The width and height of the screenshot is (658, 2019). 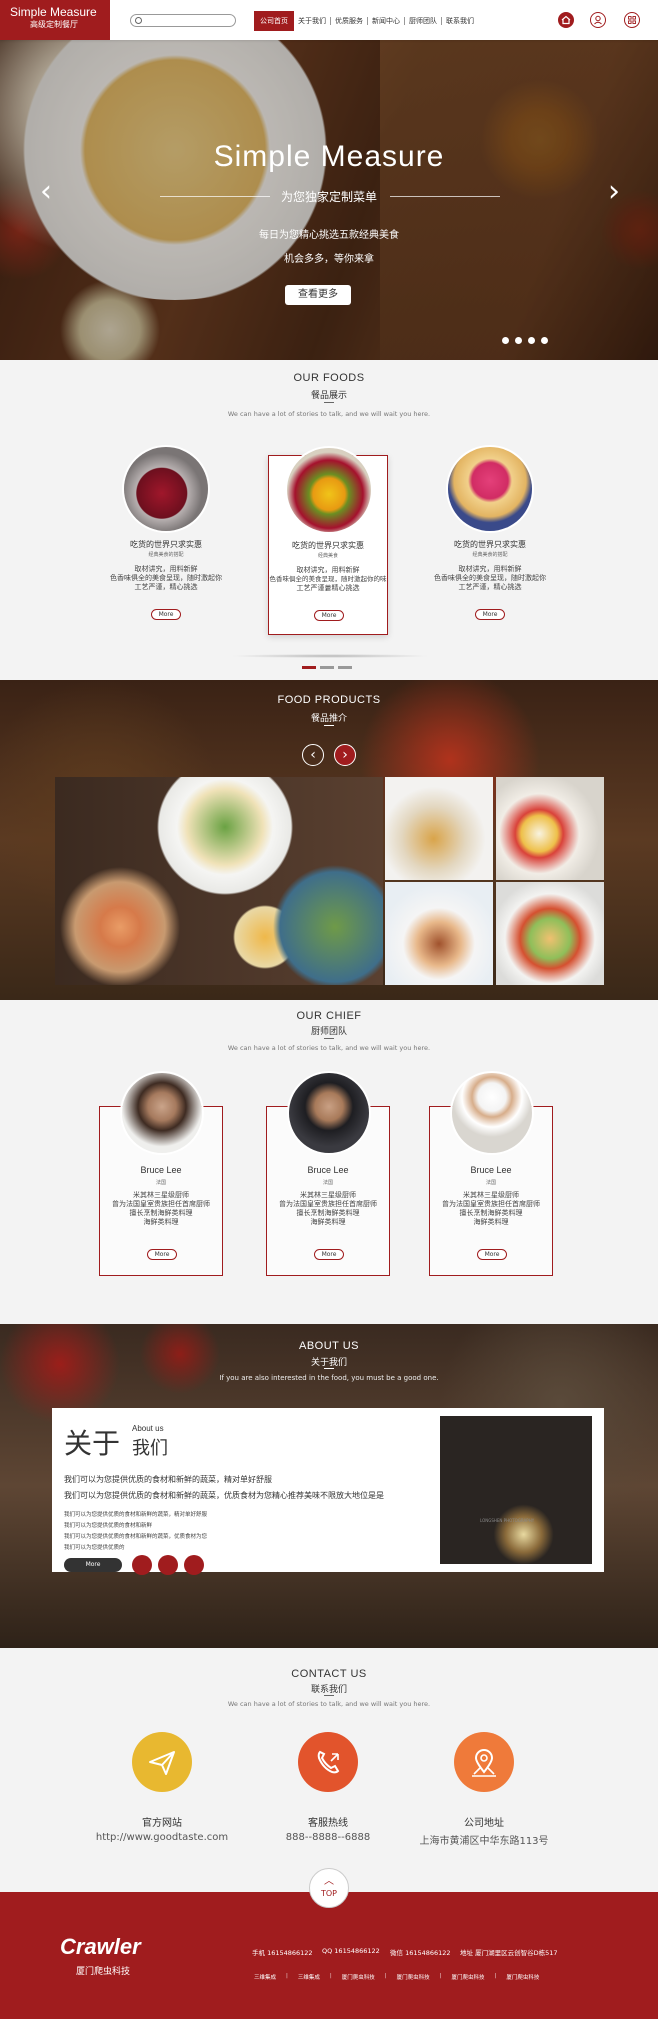 What do you see at coordinates (162, 1113) in the screenshot?
I see `chief-photo` at bounding box center [162, 1113].